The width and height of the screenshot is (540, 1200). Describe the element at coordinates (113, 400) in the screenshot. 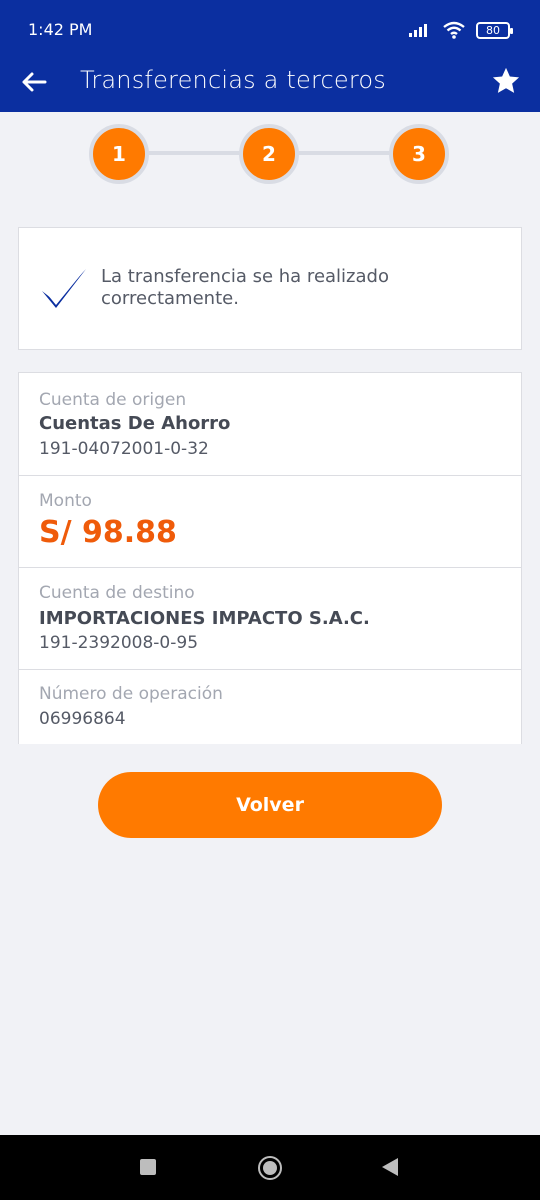

I see `origin-account-label: Cuenta de origen` at that location.